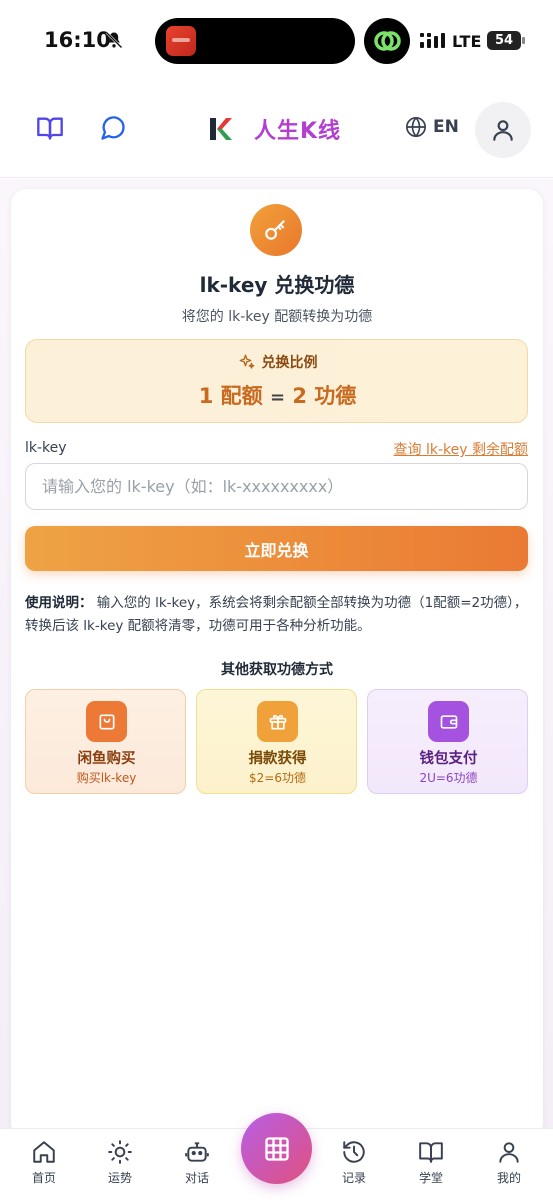 Image resolution: width=553 pixels, height=1200 pixels. Describe the element at coordinates (106, 721) in the screenshot. I see `shopping-bag-icon` at that location.